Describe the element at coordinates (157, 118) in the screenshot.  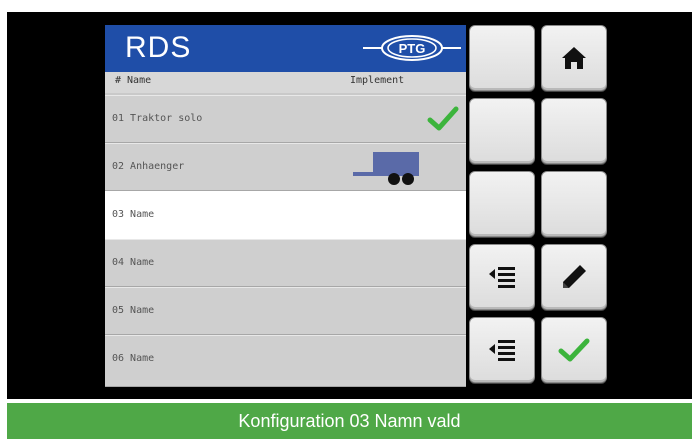
I see `list-item-label: 01 Traktor solo` at that location.